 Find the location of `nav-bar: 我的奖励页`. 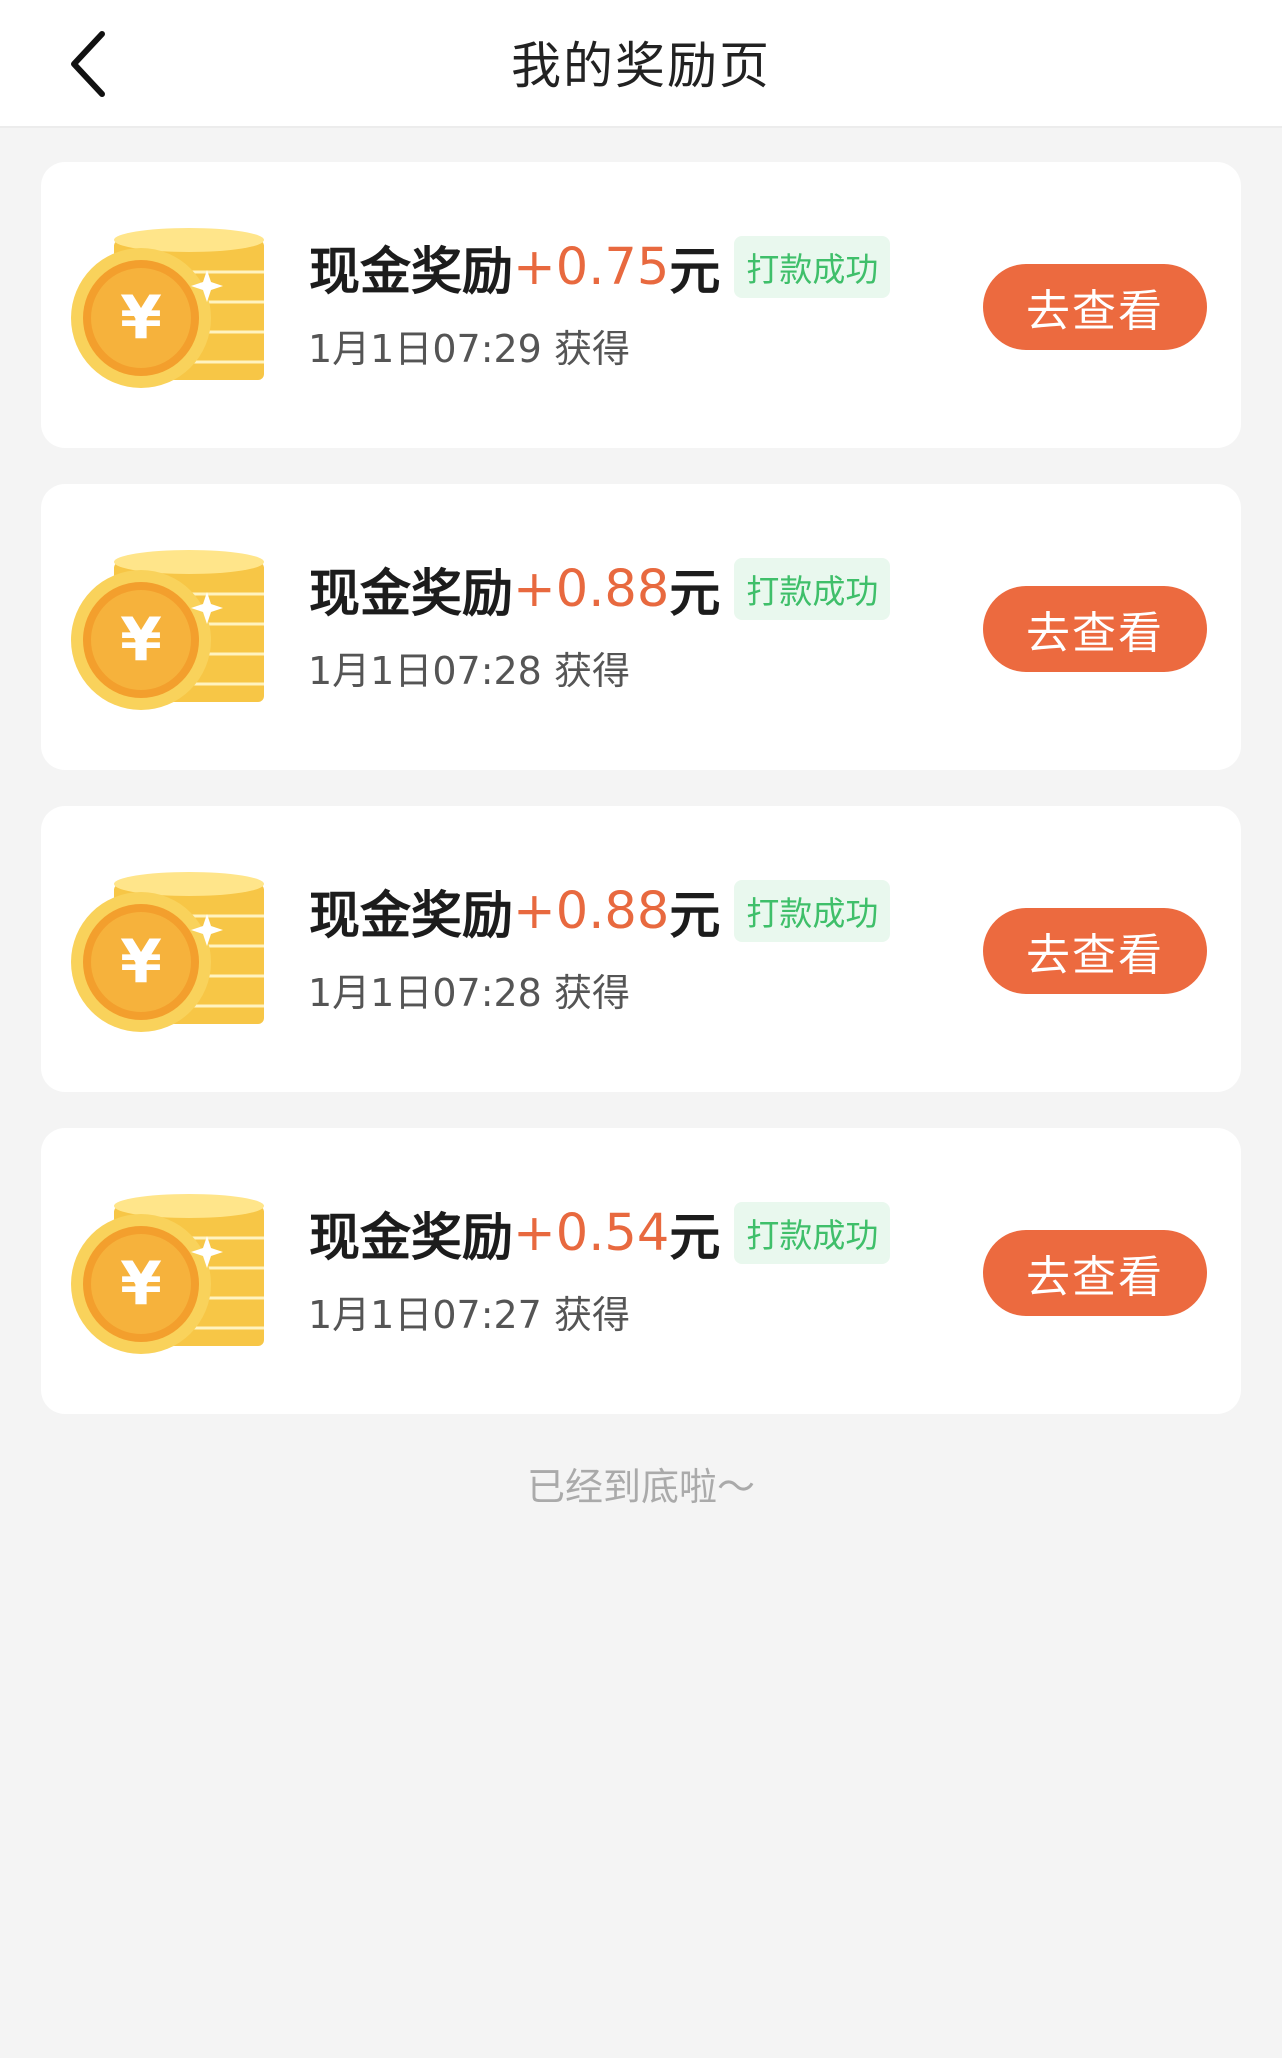

nav-bar: 我的奖励页 is located at coordinates (641, 64).